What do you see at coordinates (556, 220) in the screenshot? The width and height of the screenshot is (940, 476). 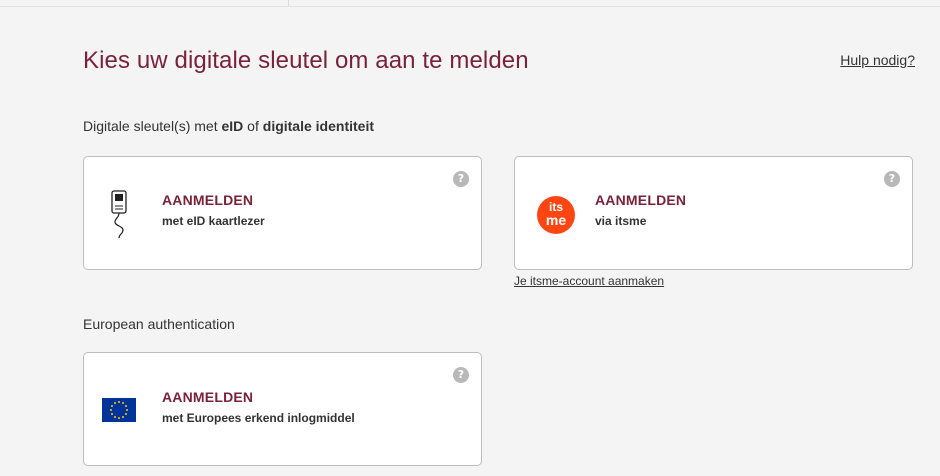 I see `itsme-logo-bottom: me` at bounding box center [556, 220].